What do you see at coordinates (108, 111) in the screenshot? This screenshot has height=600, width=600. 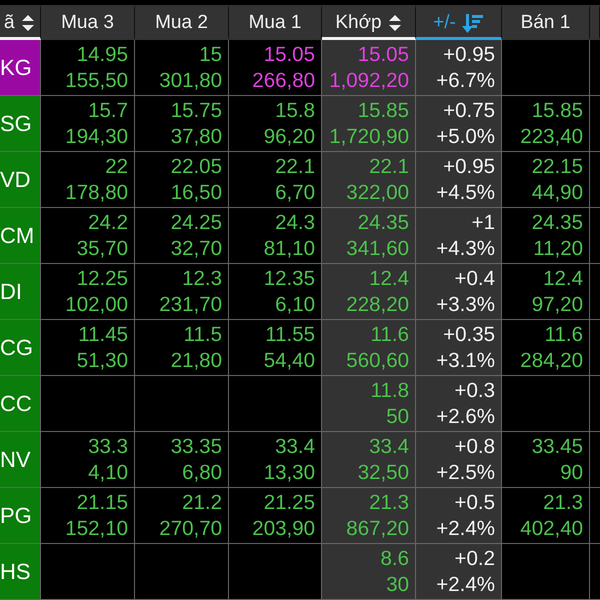 I see `price-text: 15.7` at bounding box center [108, 111].